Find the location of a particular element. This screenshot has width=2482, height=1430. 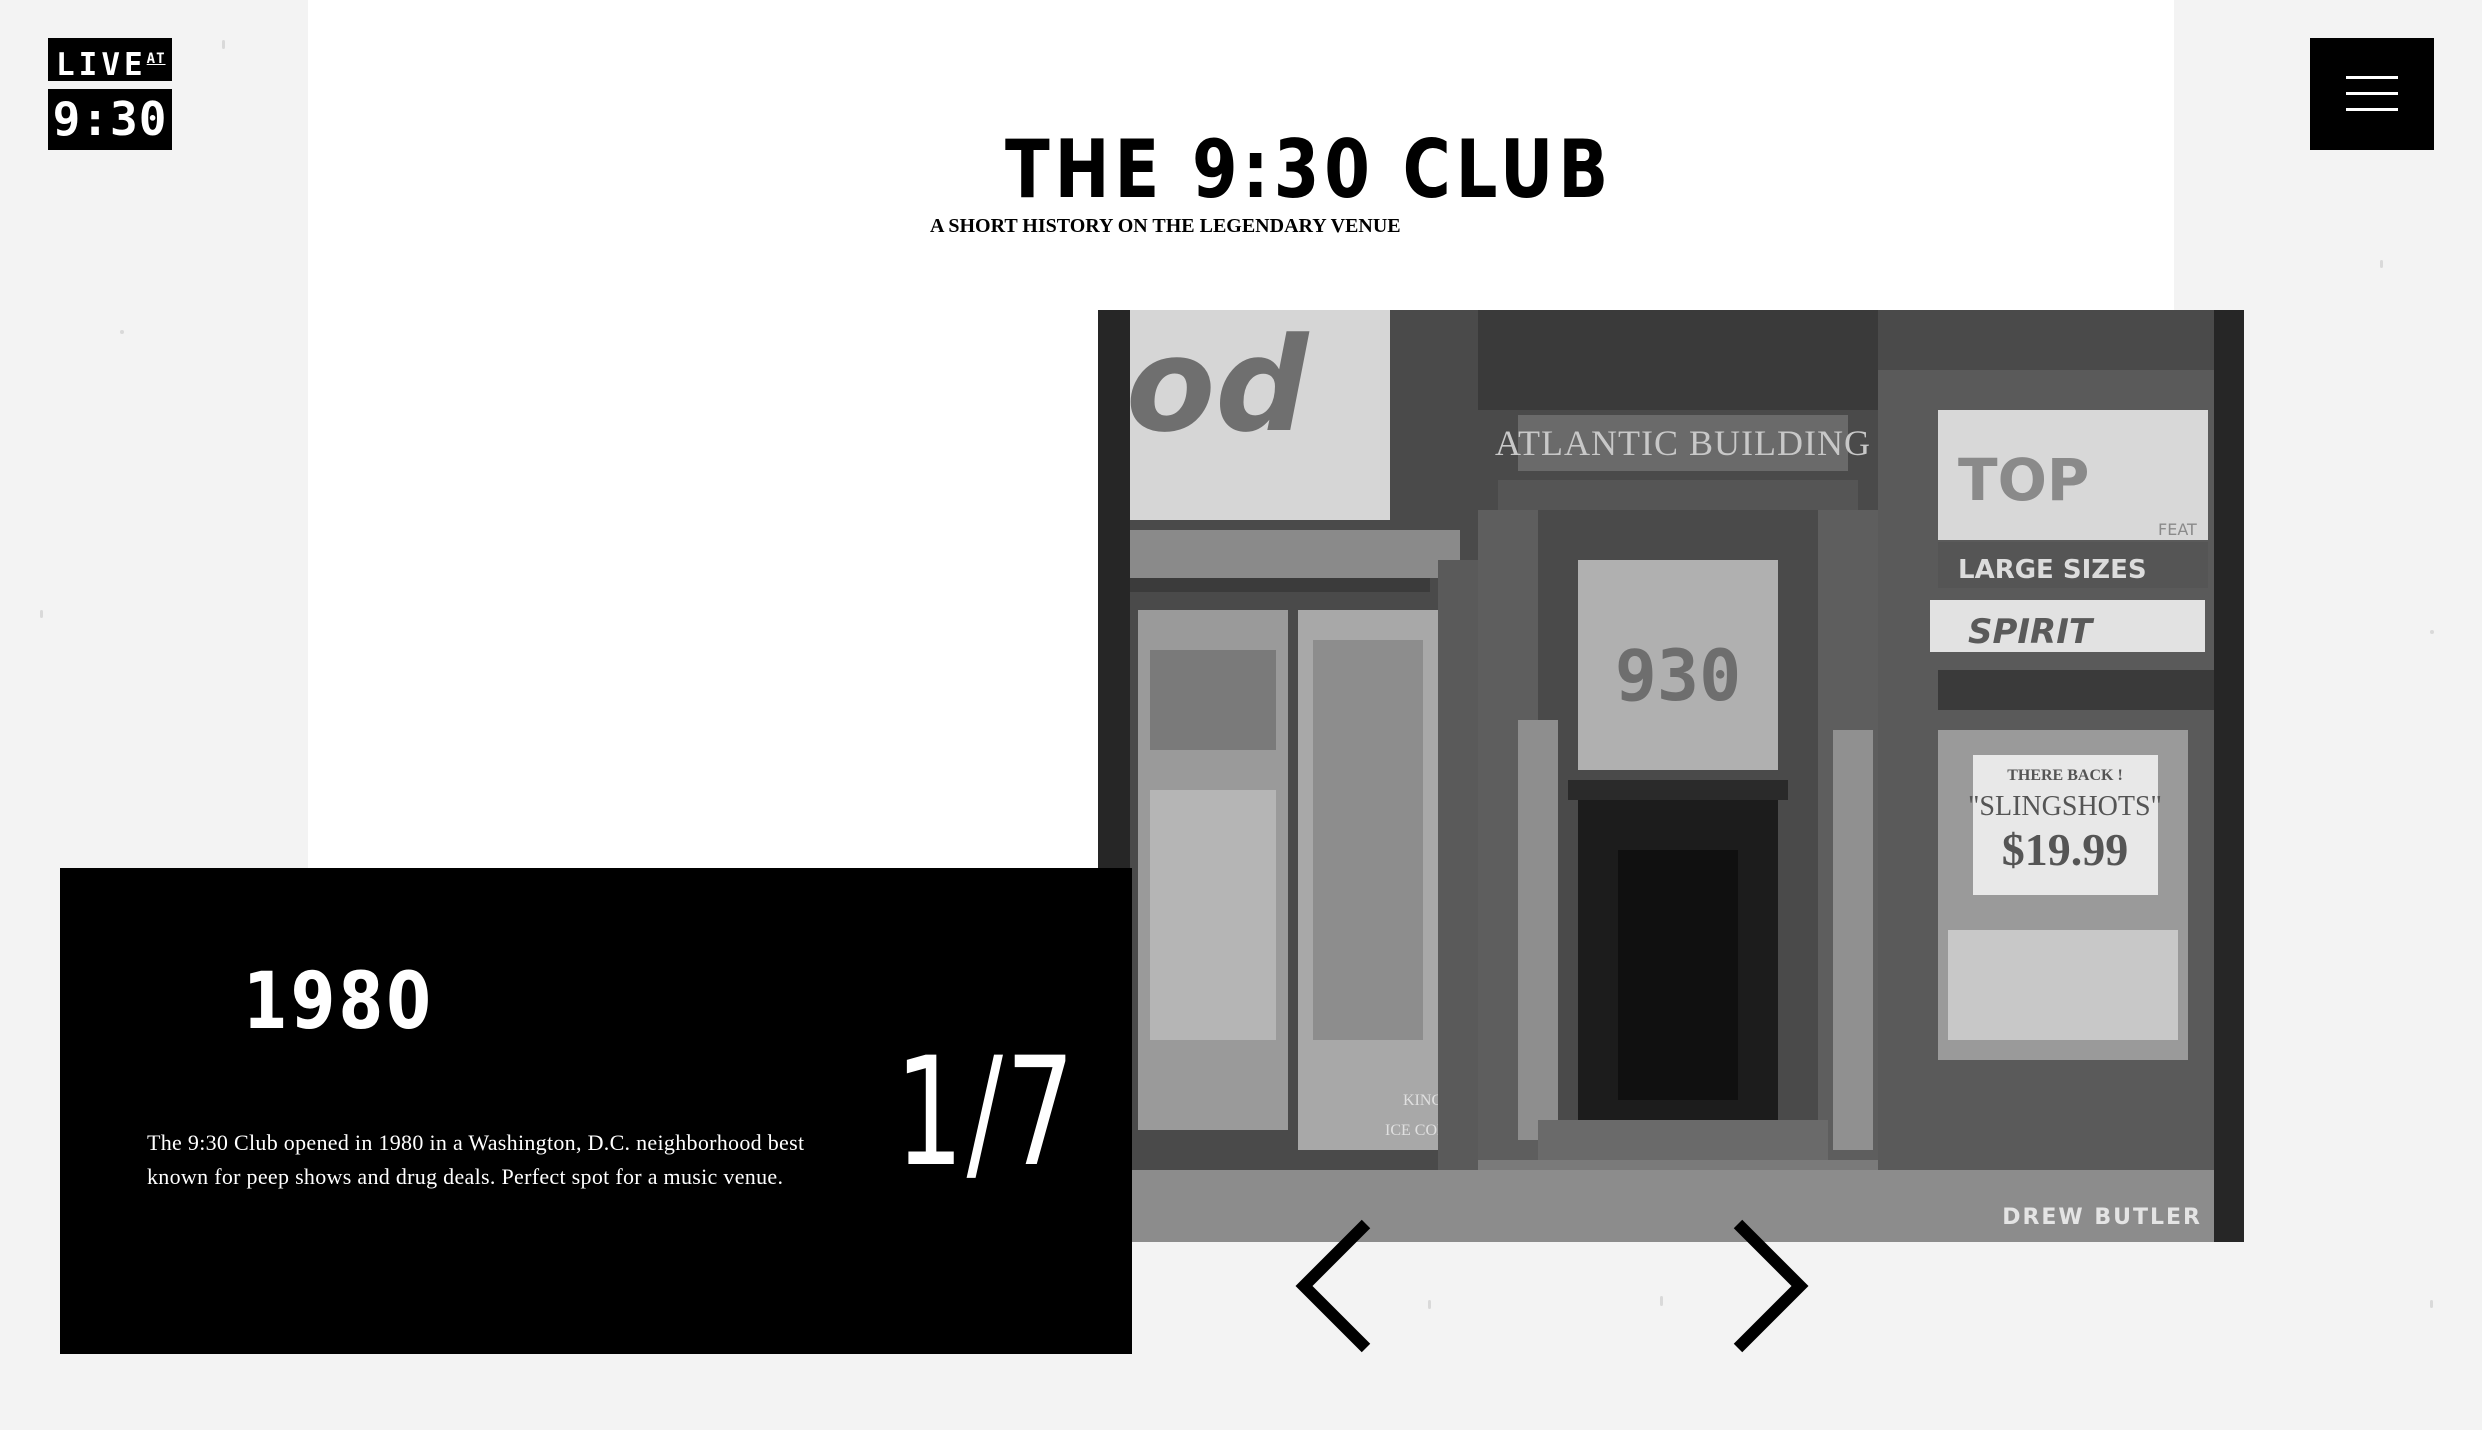

photo-credit: DREW BUTLER is located at coordinates (2102, 1217).